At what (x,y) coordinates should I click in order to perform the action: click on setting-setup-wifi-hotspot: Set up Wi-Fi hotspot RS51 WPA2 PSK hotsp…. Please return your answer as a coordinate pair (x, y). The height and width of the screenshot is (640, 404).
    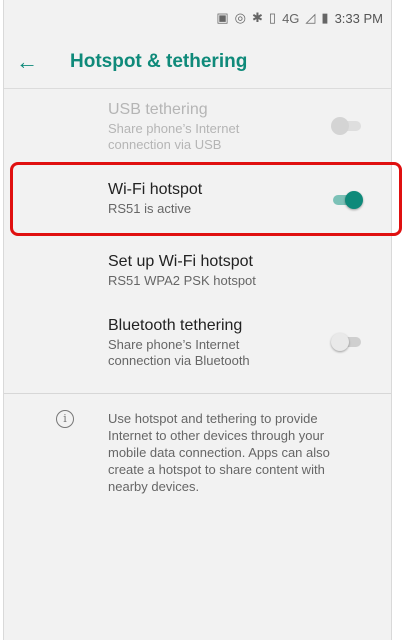
    Looking at the image, I should click on (197, 268).